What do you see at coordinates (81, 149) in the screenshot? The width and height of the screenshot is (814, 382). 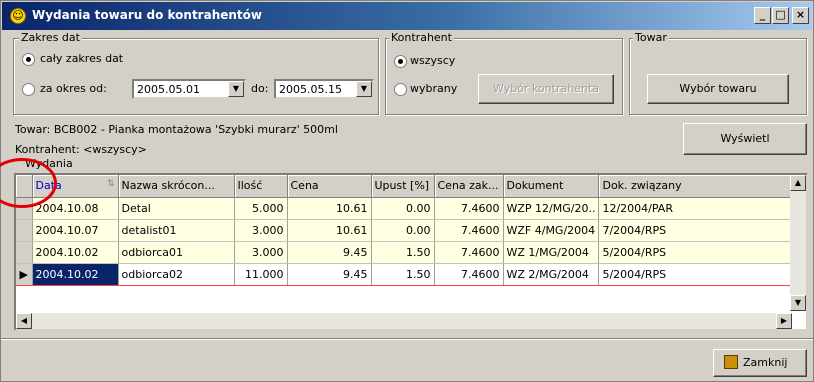 I see `contractor-info: Kontrahent: <wszyscy>` at bounding box center [81, 149].